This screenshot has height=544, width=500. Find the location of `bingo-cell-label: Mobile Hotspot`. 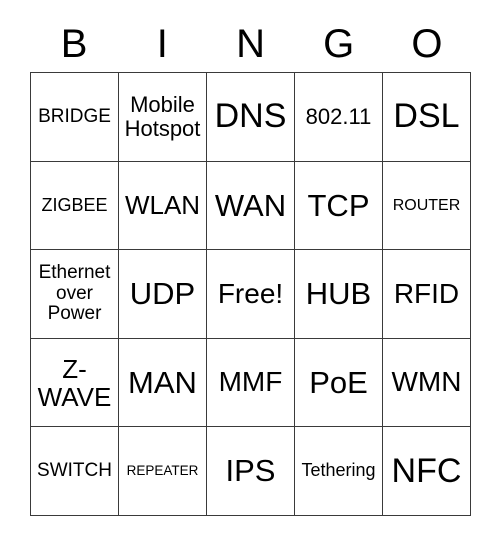

bingo-cell-label: Mobile Hotspot is located at coordinates (162, 116).